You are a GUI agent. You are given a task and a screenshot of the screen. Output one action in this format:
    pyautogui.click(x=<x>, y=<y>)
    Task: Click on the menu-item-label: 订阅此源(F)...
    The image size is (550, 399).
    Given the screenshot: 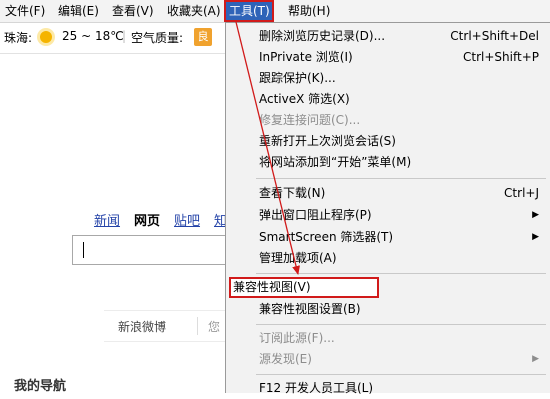 What is the action you would take?
    pyautogui.click(x=297, y=338)
    